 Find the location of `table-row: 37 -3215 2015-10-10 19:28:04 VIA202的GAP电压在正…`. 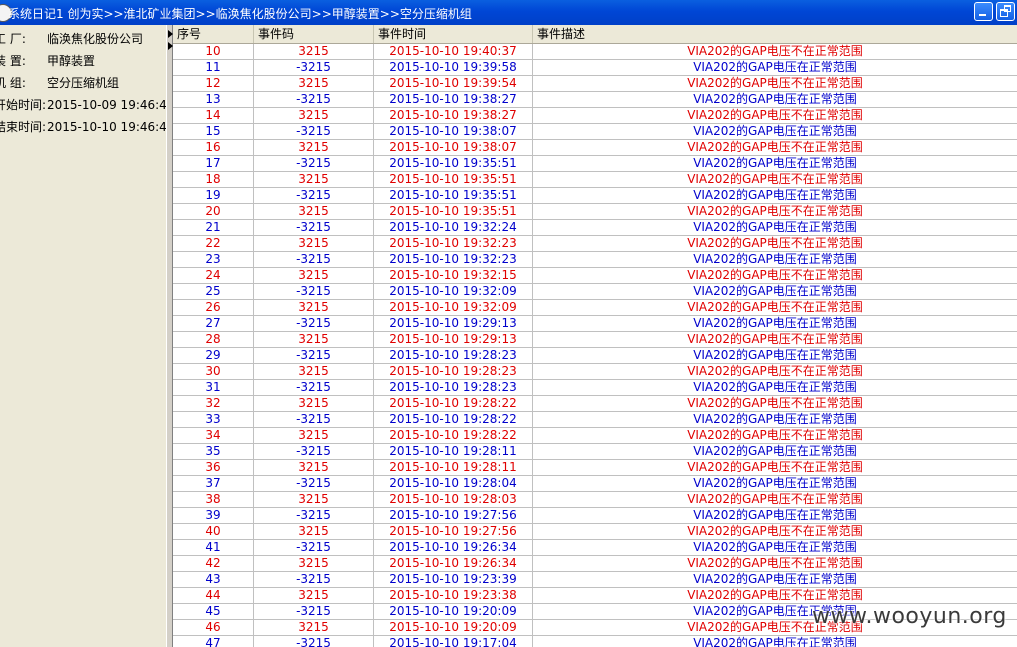

table-row: 37 -3215 2015-10-10 19:28:04 VIA202的GAP电压在正… is located at coordinates (595, 484).